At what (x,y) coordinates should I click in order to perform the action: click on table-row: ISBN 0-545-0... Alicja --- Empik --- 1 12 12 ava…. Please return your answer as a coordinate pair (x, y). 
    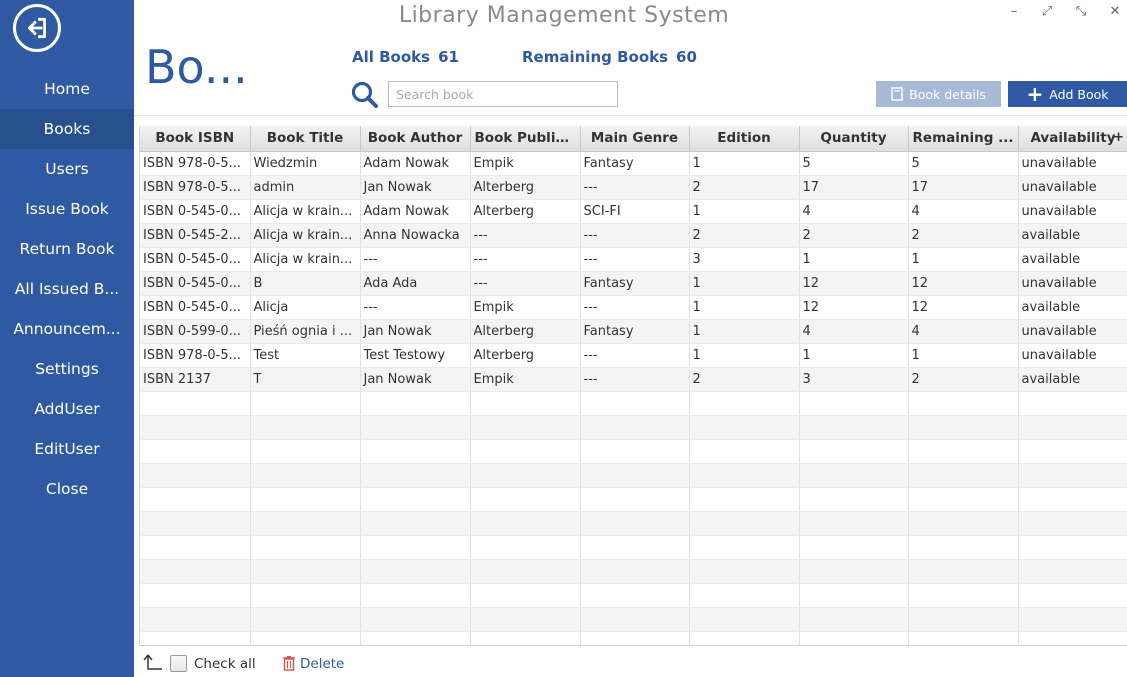
    Looking at the image, I should click on (633, 307).